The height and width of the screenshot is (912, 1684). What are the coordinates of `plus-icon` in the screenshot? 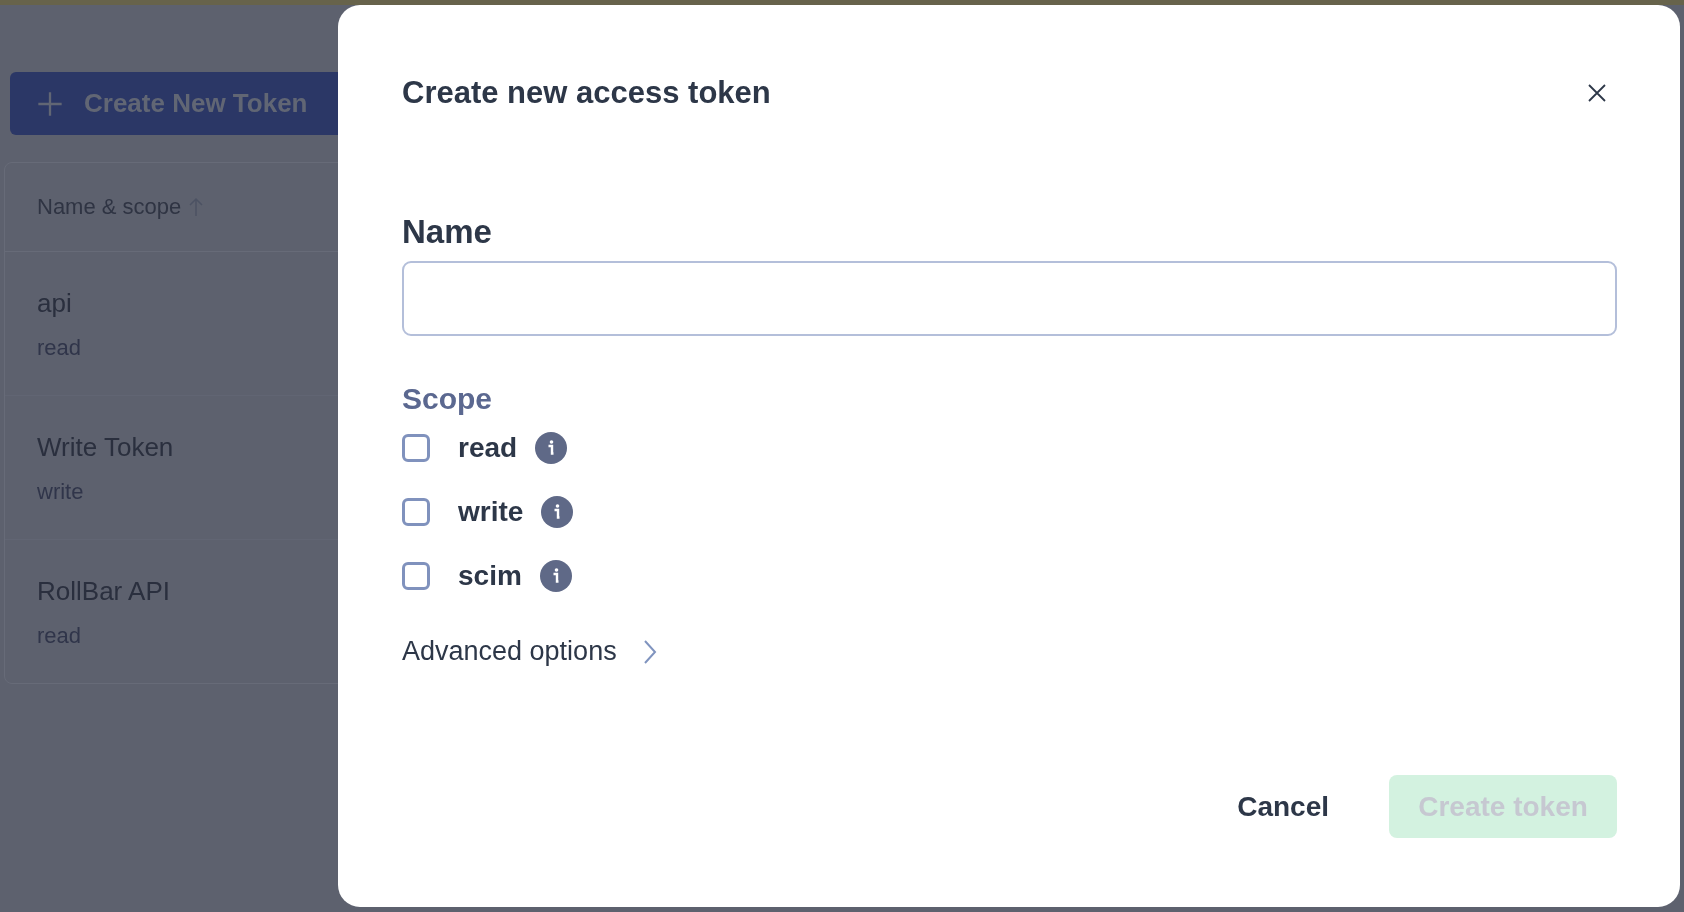 It's located at (50, 103).